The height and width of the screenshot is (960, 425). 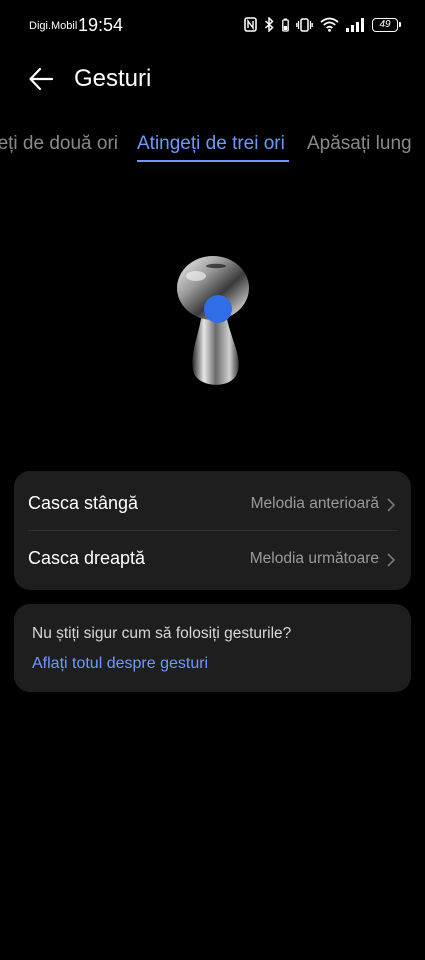 What do you see at coordinates (53, 26) in the screenshot?
I see `carrier-name: Digi.Mobil` at bounding box center [53, 26].